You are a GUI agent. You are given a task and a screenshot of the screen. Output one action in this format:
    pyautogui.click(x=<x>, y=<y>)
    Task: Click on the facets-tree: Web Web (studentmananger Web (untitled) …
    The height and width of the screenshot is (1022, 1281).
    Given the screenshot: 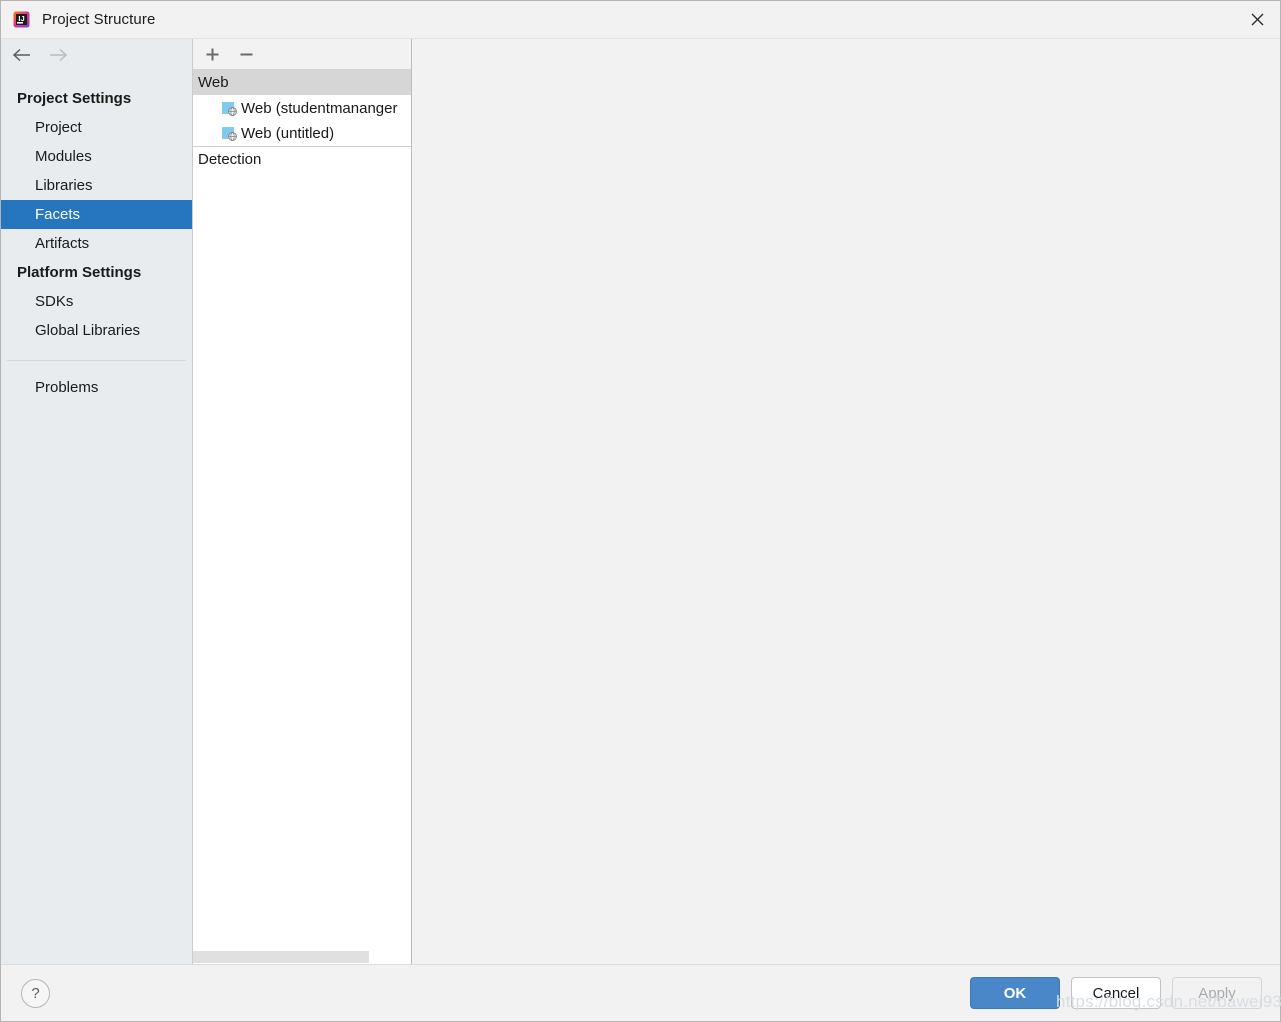 What is the action you would take?
    pyautogui.click(x=302, y=517)
    